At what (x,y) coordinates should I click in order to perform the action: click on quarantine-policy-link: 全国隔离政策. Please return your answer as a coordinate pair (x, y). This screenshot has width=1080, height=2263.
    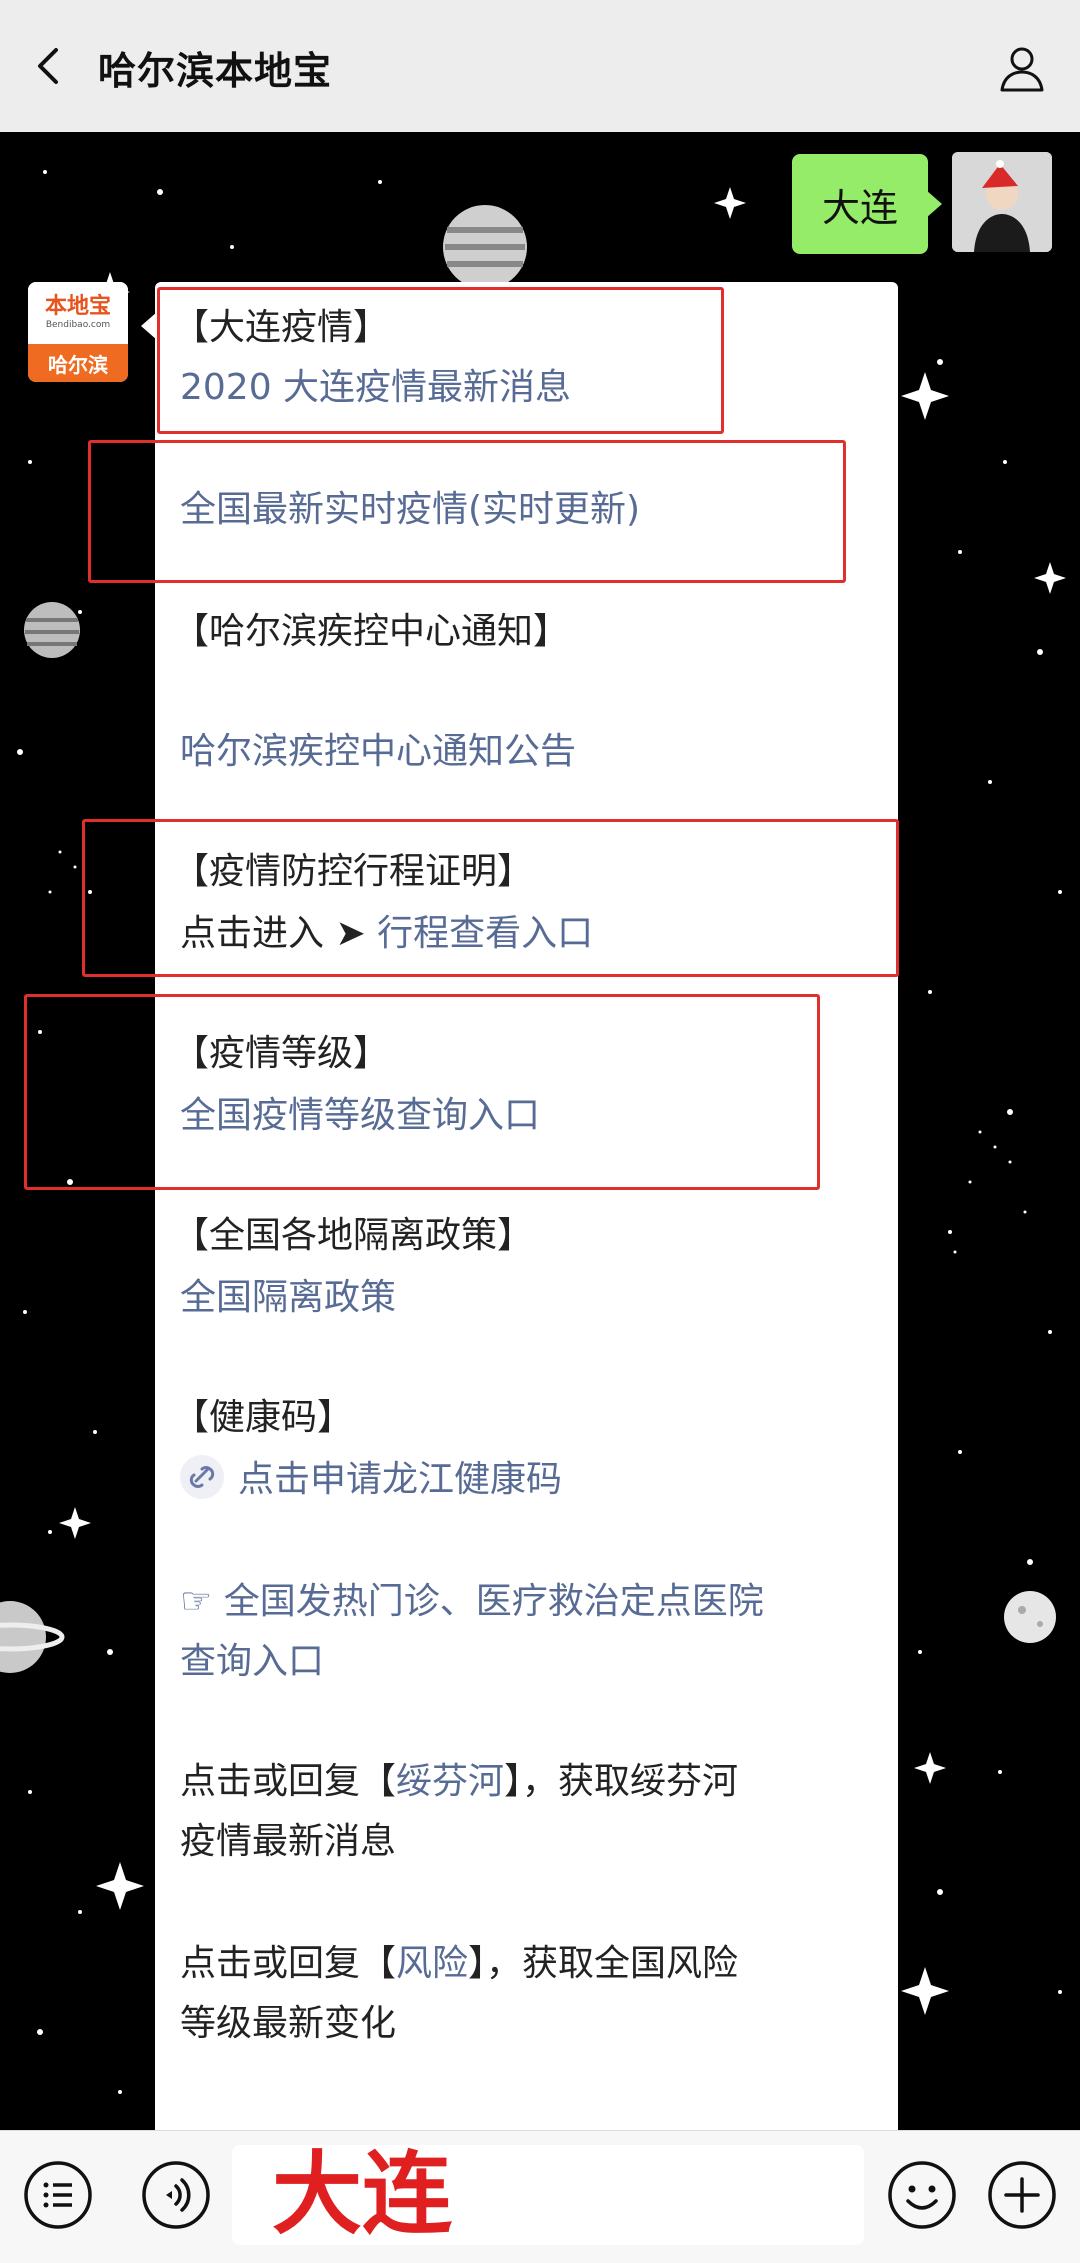
    Looking at the image, I should click on (288, 1298).